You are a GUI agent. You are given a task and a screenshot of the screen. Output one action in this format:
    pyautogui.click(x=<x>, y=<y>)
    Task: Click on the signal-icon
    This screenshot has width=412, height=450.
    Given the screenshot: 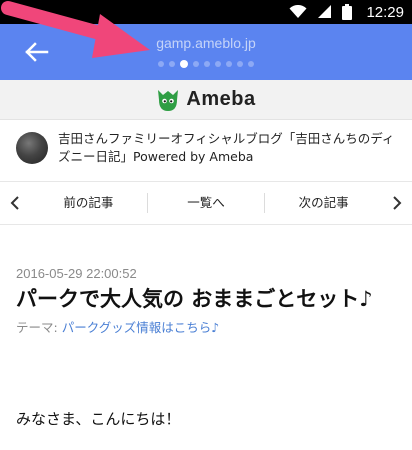 What is the action you would take?
    pyautogui.click(x=325, y=11)
    